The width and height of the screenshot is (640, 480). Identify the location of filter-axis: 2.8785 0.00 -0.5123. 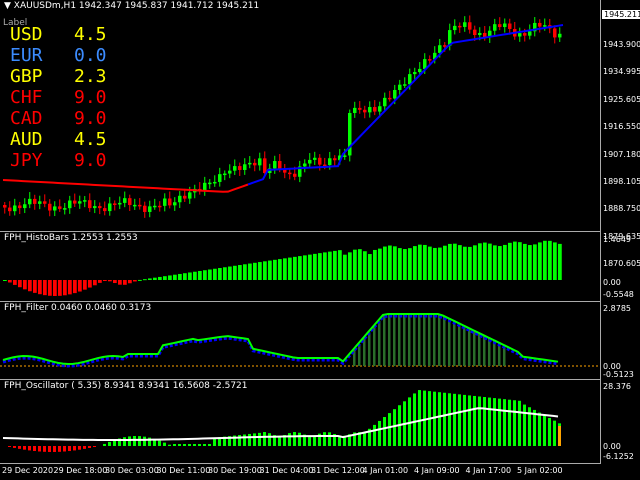
(620, 341).